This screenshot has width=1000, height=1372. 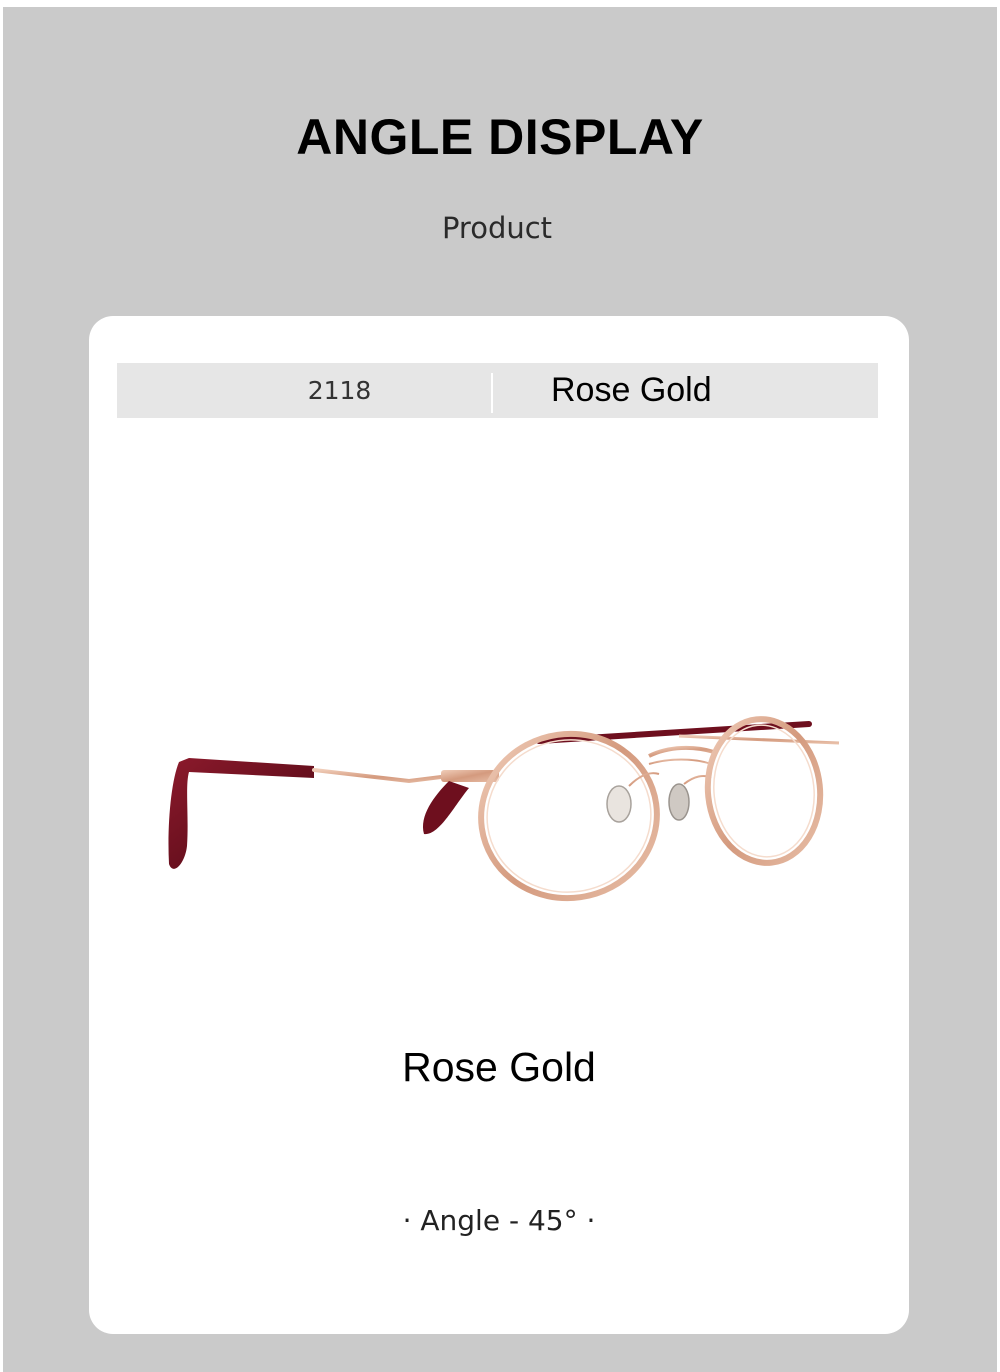 What do you see at coordinates (492, 393) in the screenshot?
I see `info-bar-divider` at bounding box center [492, 393].